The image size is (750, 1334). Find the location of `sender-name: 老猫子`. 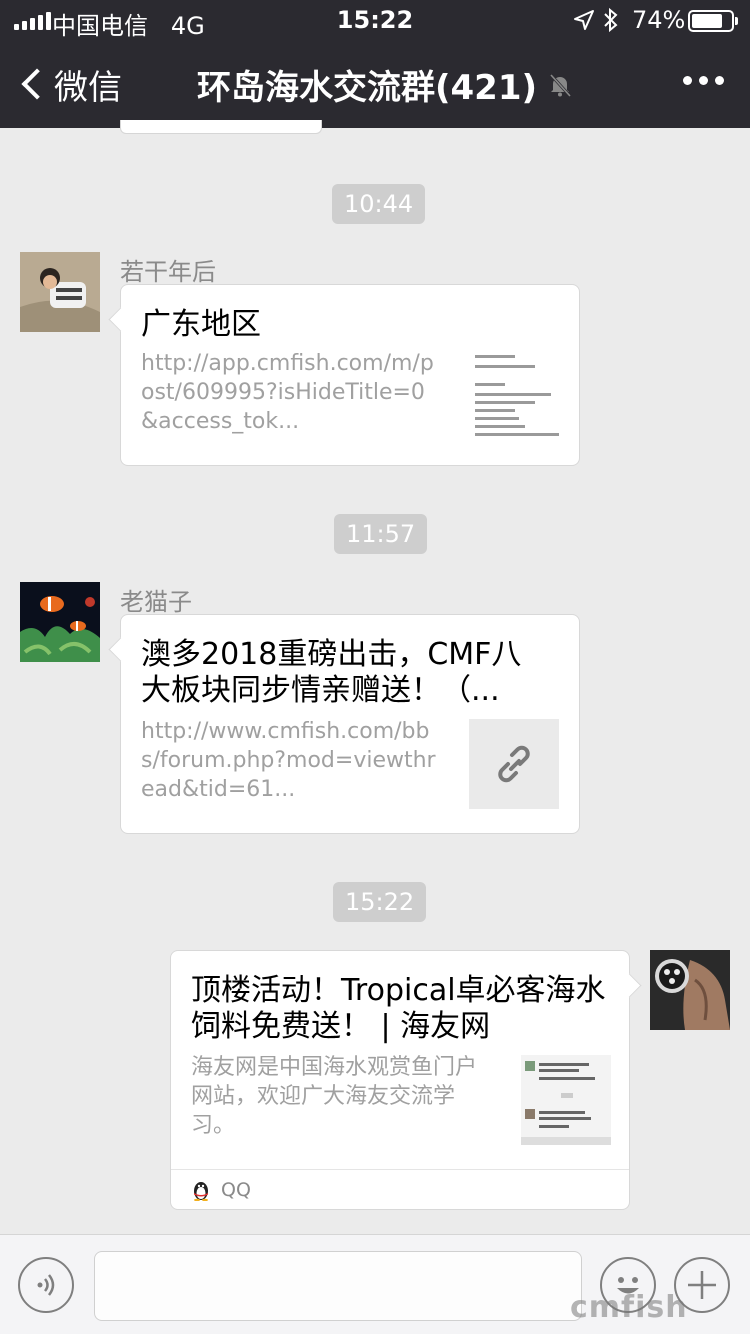

sender-name: 老猫子 is located at coordinates (156, 602).